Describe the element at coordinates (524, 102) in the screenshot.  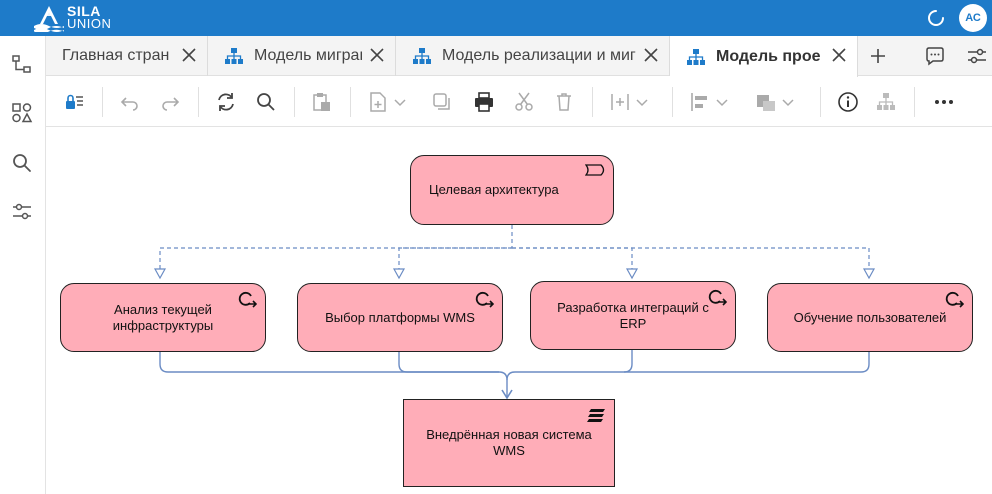
I see `cut-icon` at that location.